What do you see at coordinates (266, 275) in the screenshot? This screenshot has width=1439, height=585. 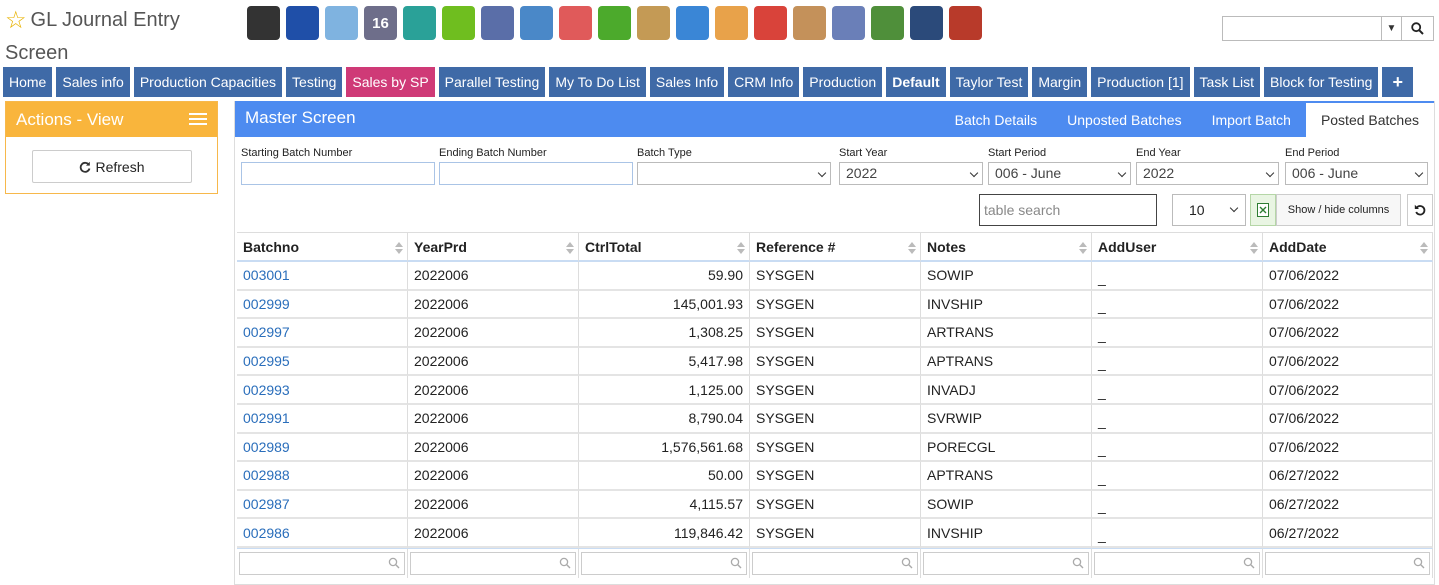 I see `batch-link: 003001` at bounding box center [266, 275].